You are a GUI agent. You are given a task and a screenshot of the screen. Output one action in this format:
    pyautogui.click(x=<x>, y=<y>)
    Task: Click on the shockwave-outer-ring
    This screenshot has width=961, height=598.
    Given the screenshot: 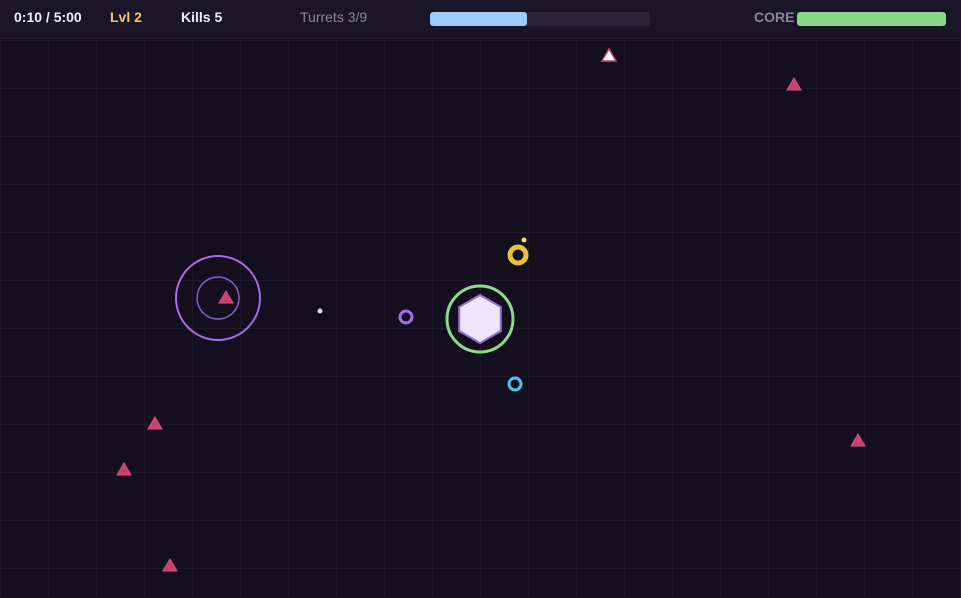 What is the action you would take?
    pyautogui.click(x=218, y=298)
    